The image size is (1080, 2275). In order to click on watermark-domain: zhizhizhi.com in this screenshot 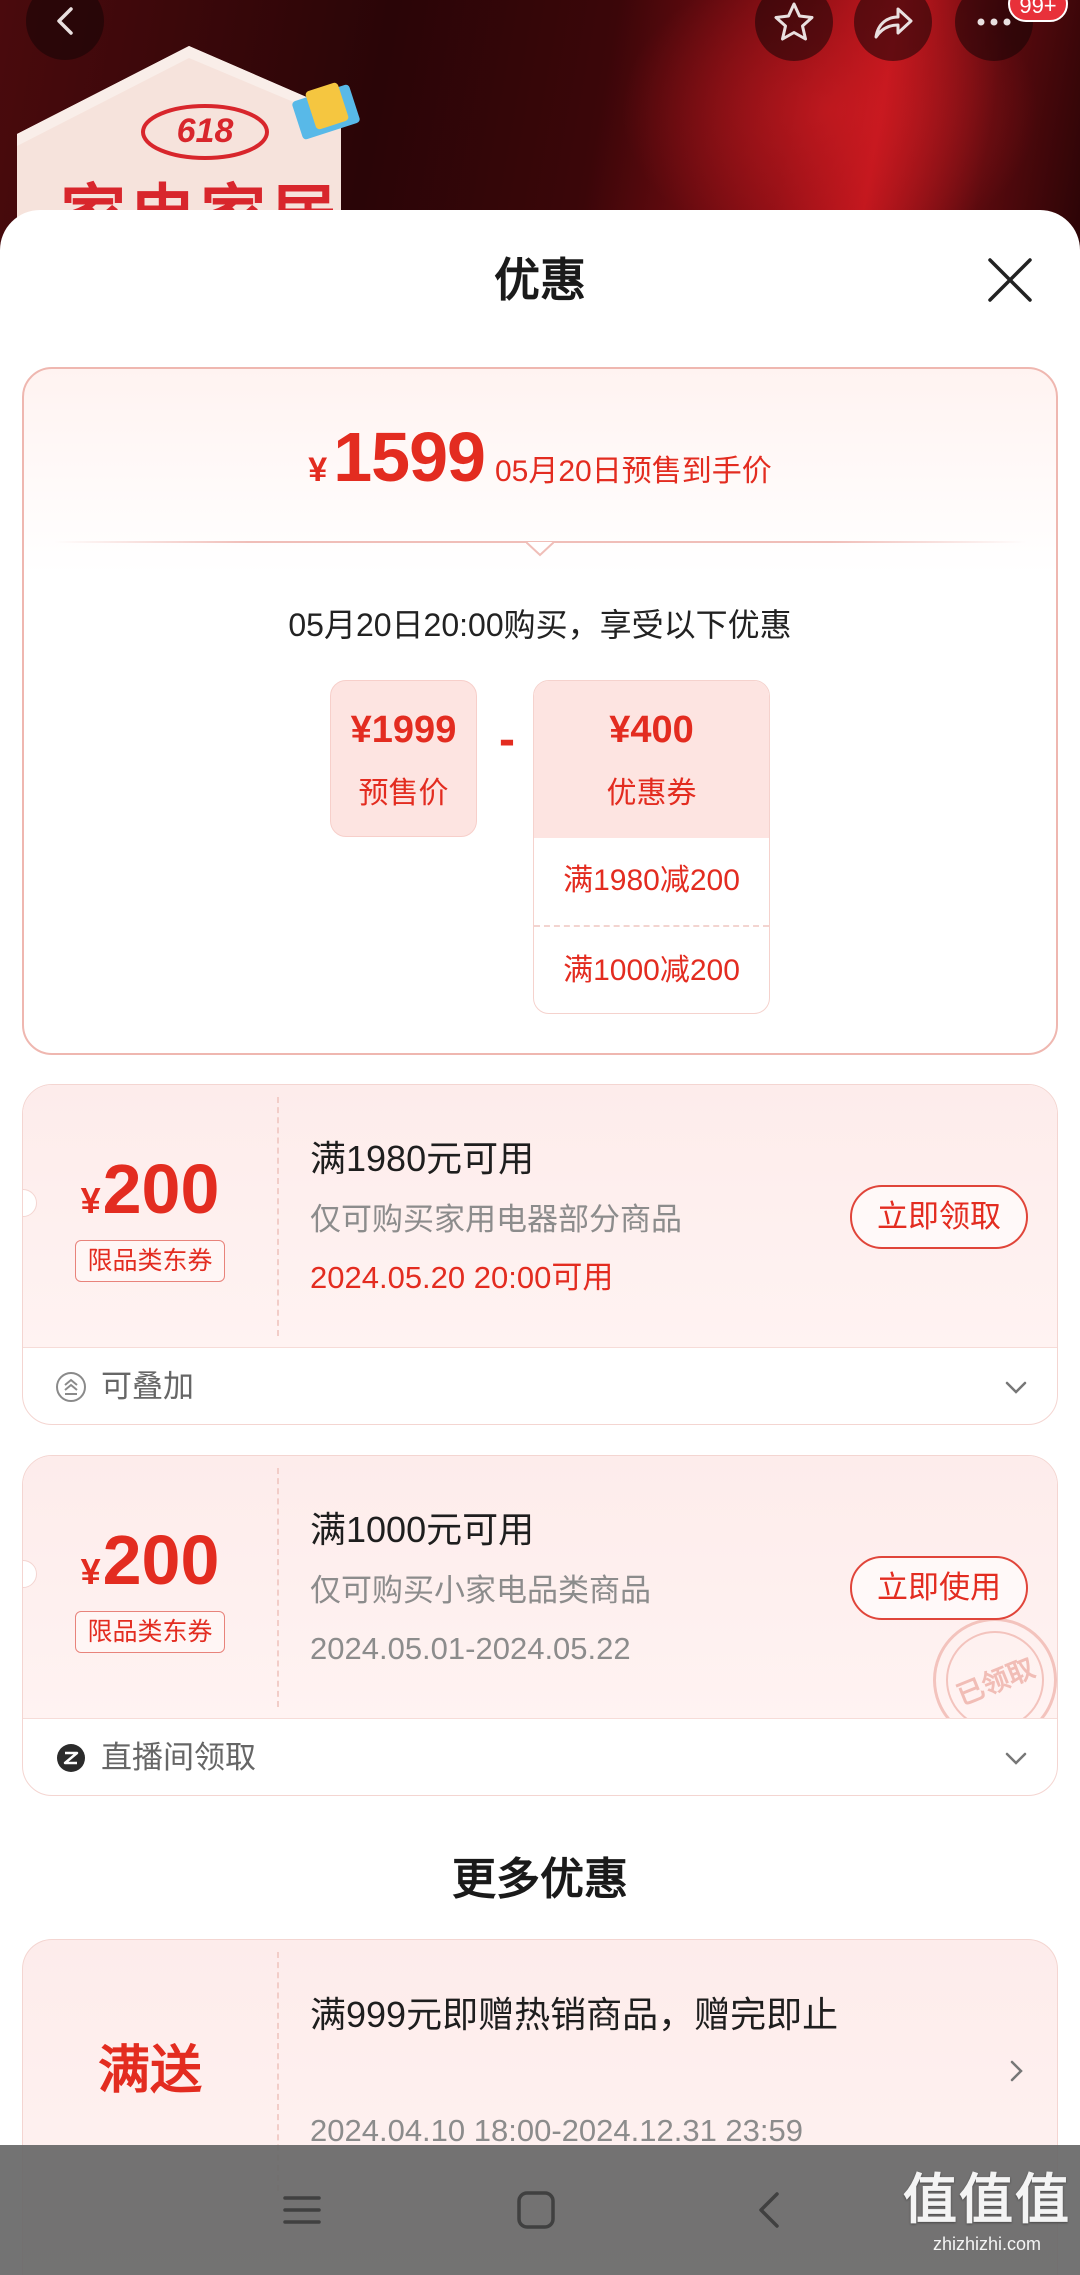, I will do `click(987, 2244)`.